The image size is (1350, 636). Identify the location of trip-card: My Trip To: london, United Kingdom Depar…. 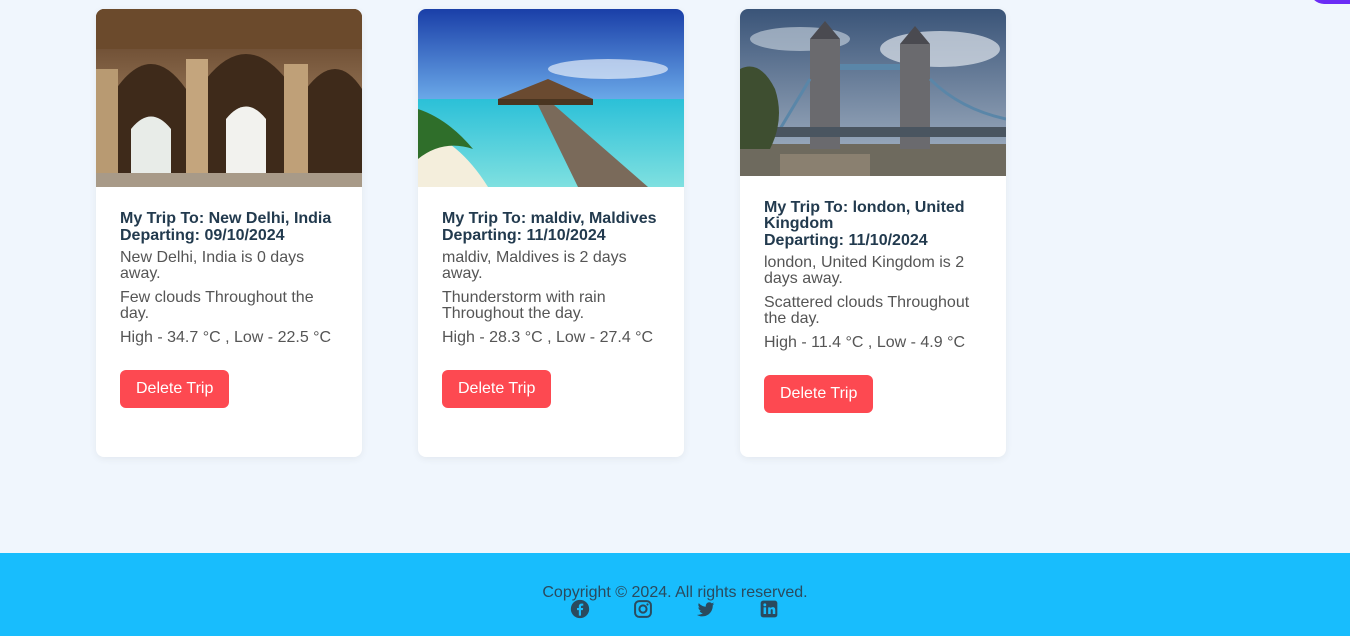
(873, 233).